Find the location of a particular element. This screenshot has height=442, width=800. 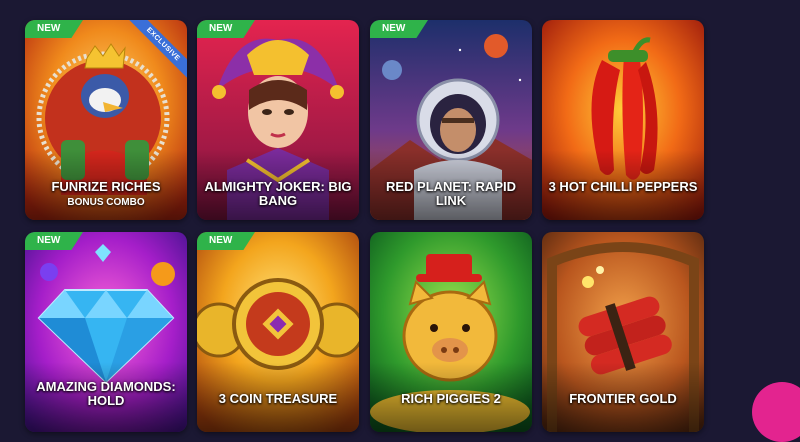

game-card-3-coin-treasure: NEW 3 COIN TREASURE is located at coordinates (278, 332).